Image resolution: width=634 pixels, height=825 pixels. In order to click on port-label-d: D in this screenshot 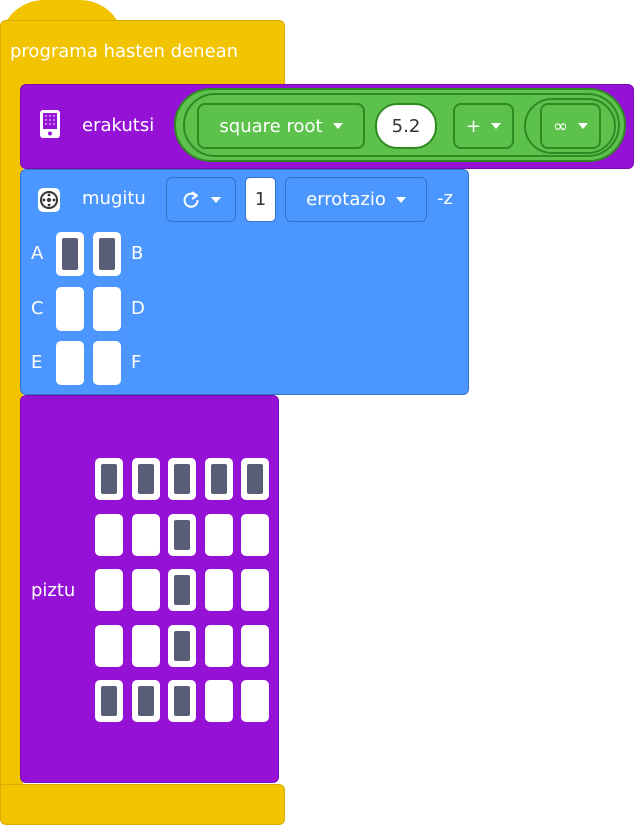, I will do `click(138, 308)`.